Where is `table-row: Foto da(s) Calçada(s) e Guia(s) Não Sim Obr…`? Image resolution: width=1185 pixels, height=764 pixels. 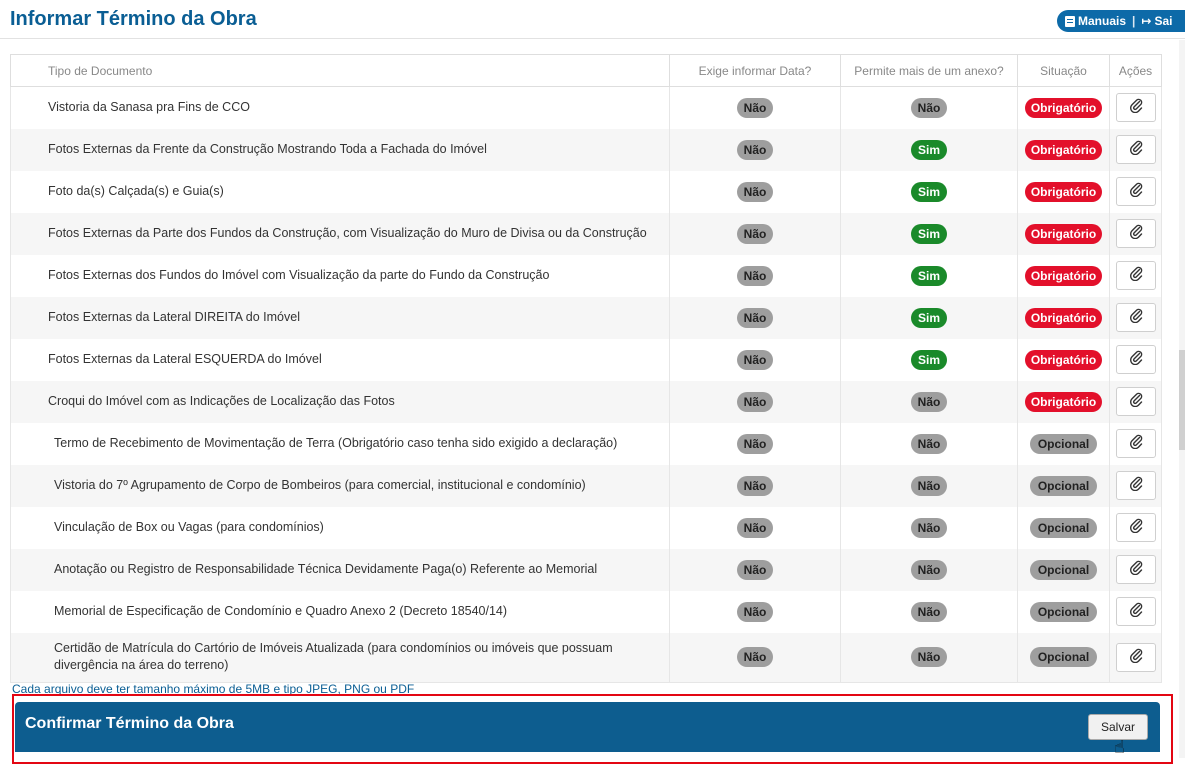 table-row: Foto da(s) Calçada(s) e Guia(s) Não Sim Obr… is located at coordinates (586, 191).